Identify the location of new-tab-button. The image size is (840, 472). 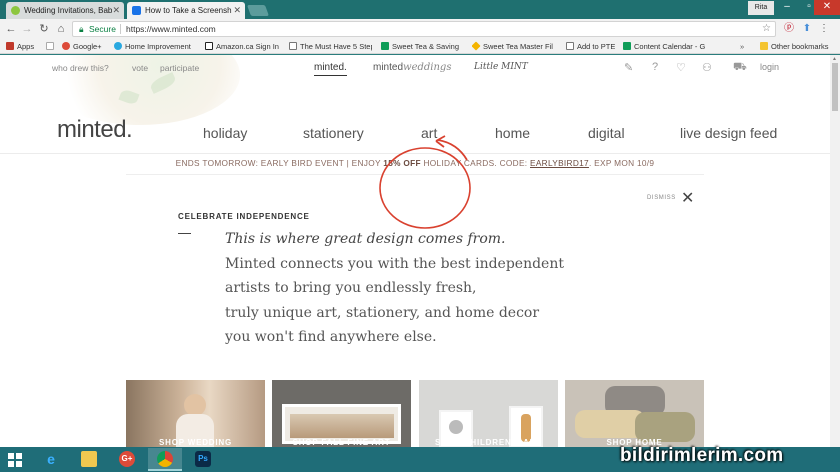
(258, 10).